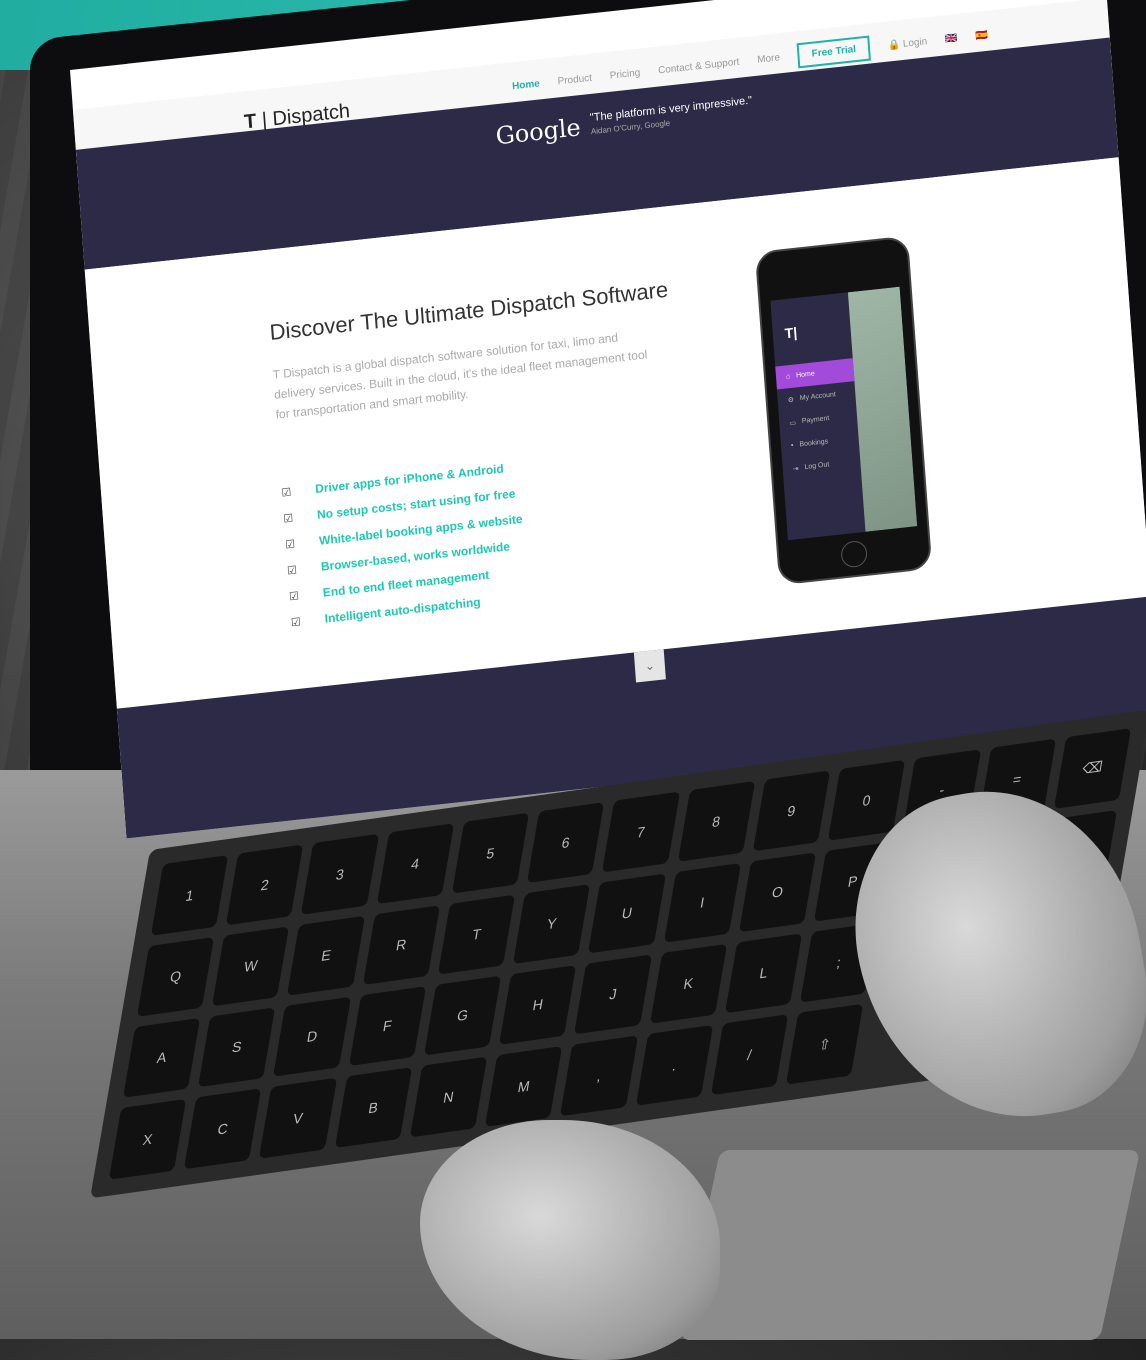  What do you see at coordinates (552, 923) in the screenshot?
I see `key: Y` at bounding box center [552, 923].